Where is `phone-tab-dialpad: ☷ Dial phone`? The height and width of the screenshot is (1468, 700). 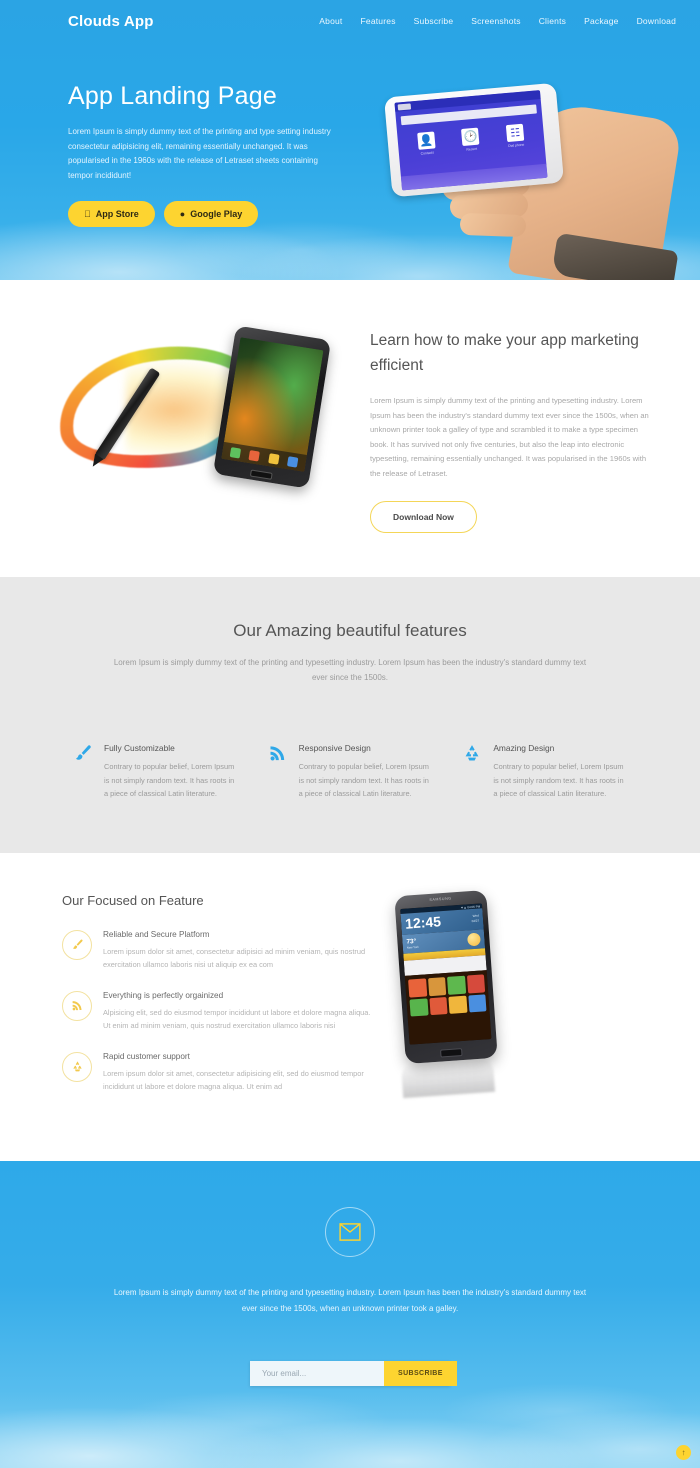 phone-tab-dialpad: ☷ Dial phone is located at coordinates (515, 135).